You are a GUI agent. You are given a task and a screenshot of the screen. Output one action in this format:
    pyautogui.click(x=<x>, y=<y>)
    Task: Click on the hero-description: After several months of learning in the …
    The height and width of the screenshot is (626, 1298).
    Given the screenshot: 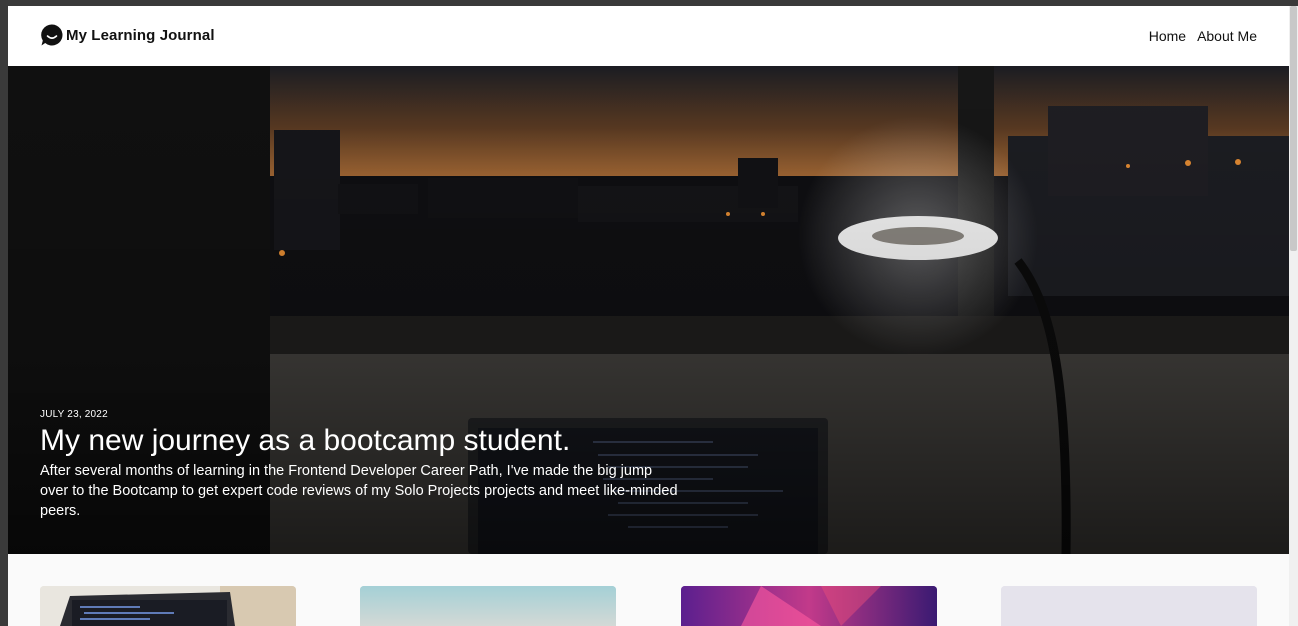 What is the action you would take?
    pyautogui.click(x=359, y=491)
    